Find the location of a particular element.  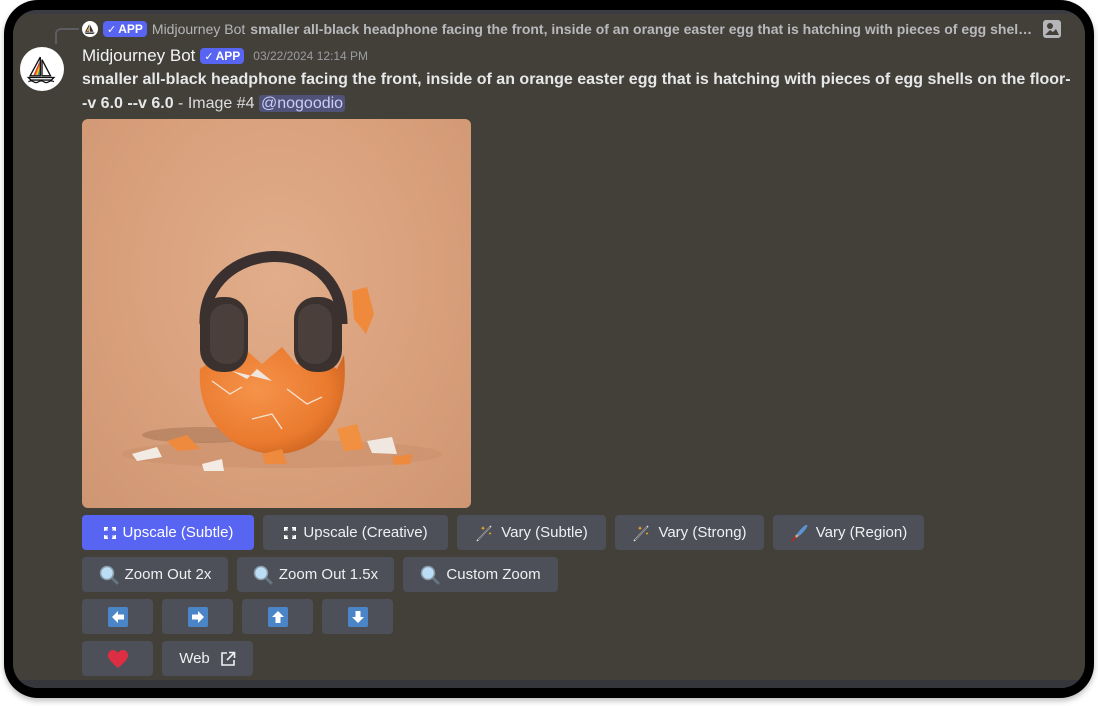

vary-region-label: Vary (Region) is located at coordinates (861, 532).